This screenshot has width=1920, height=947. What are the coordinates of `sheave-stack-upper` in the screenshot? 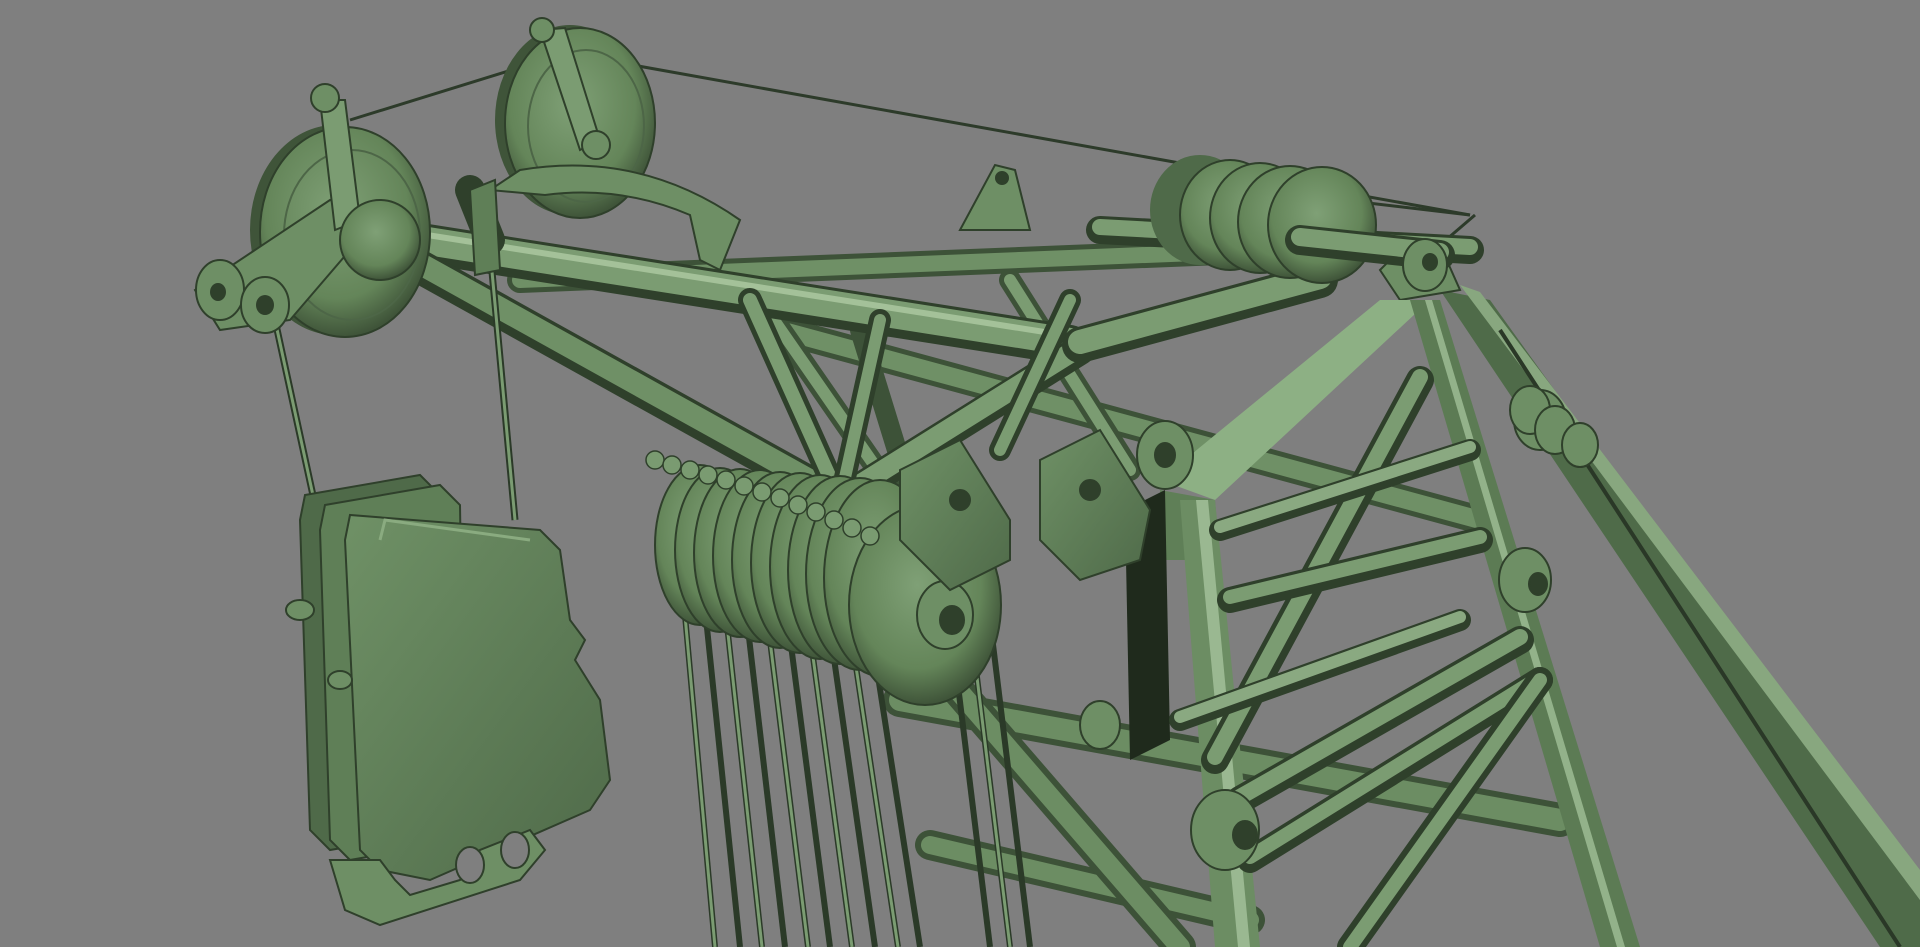 It's located at (1302, 219).